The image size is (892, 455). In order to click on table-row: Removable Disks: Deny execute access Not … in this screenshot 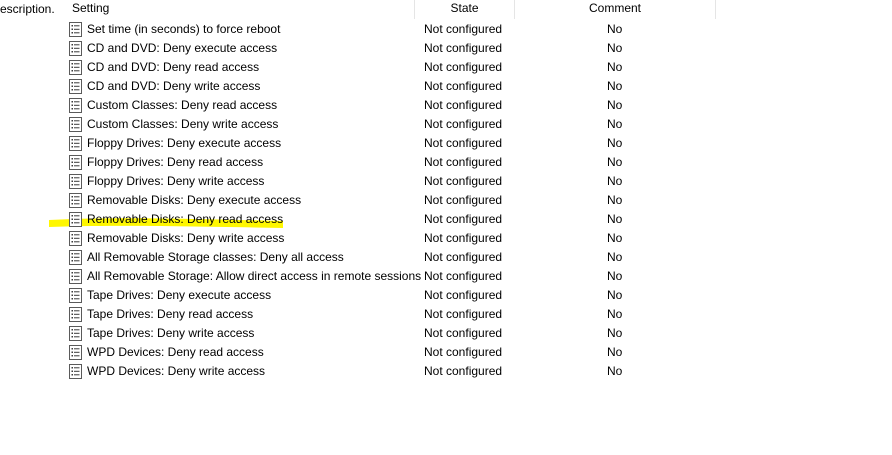, I will do `click(414, 200)`.